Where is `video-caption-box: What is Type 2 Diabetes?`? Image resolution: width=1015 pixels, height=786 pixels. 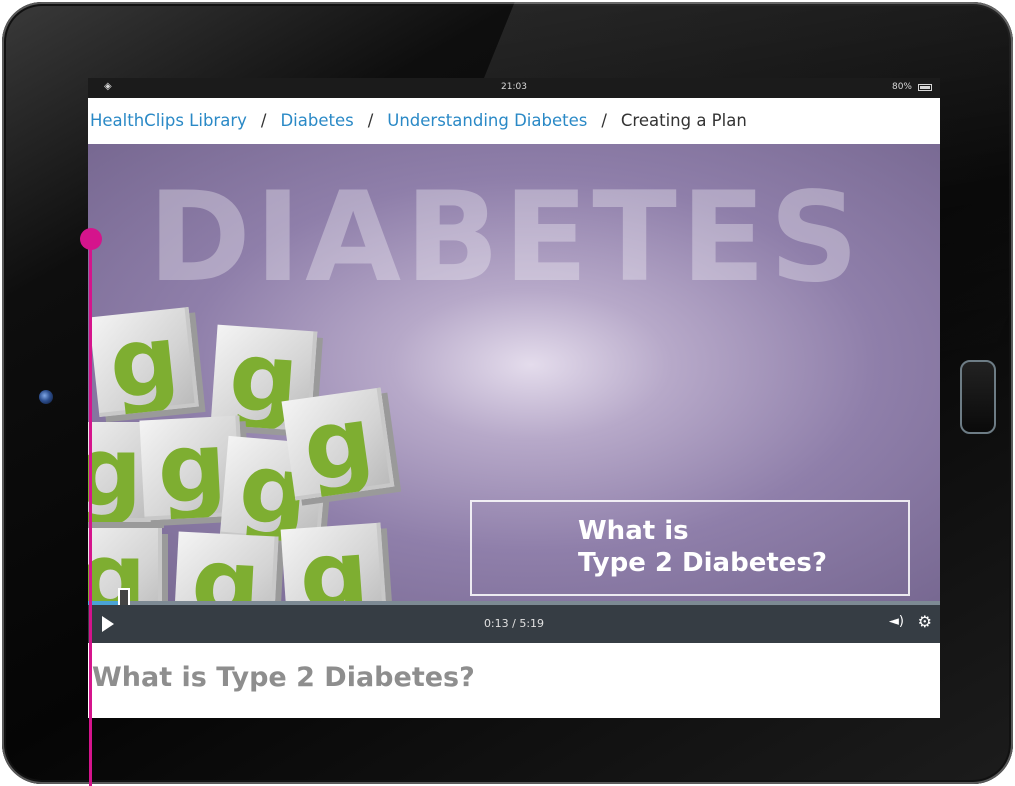 video-caption-box: What is Type 2 Diabetes? is located at coordinates (690, 548).